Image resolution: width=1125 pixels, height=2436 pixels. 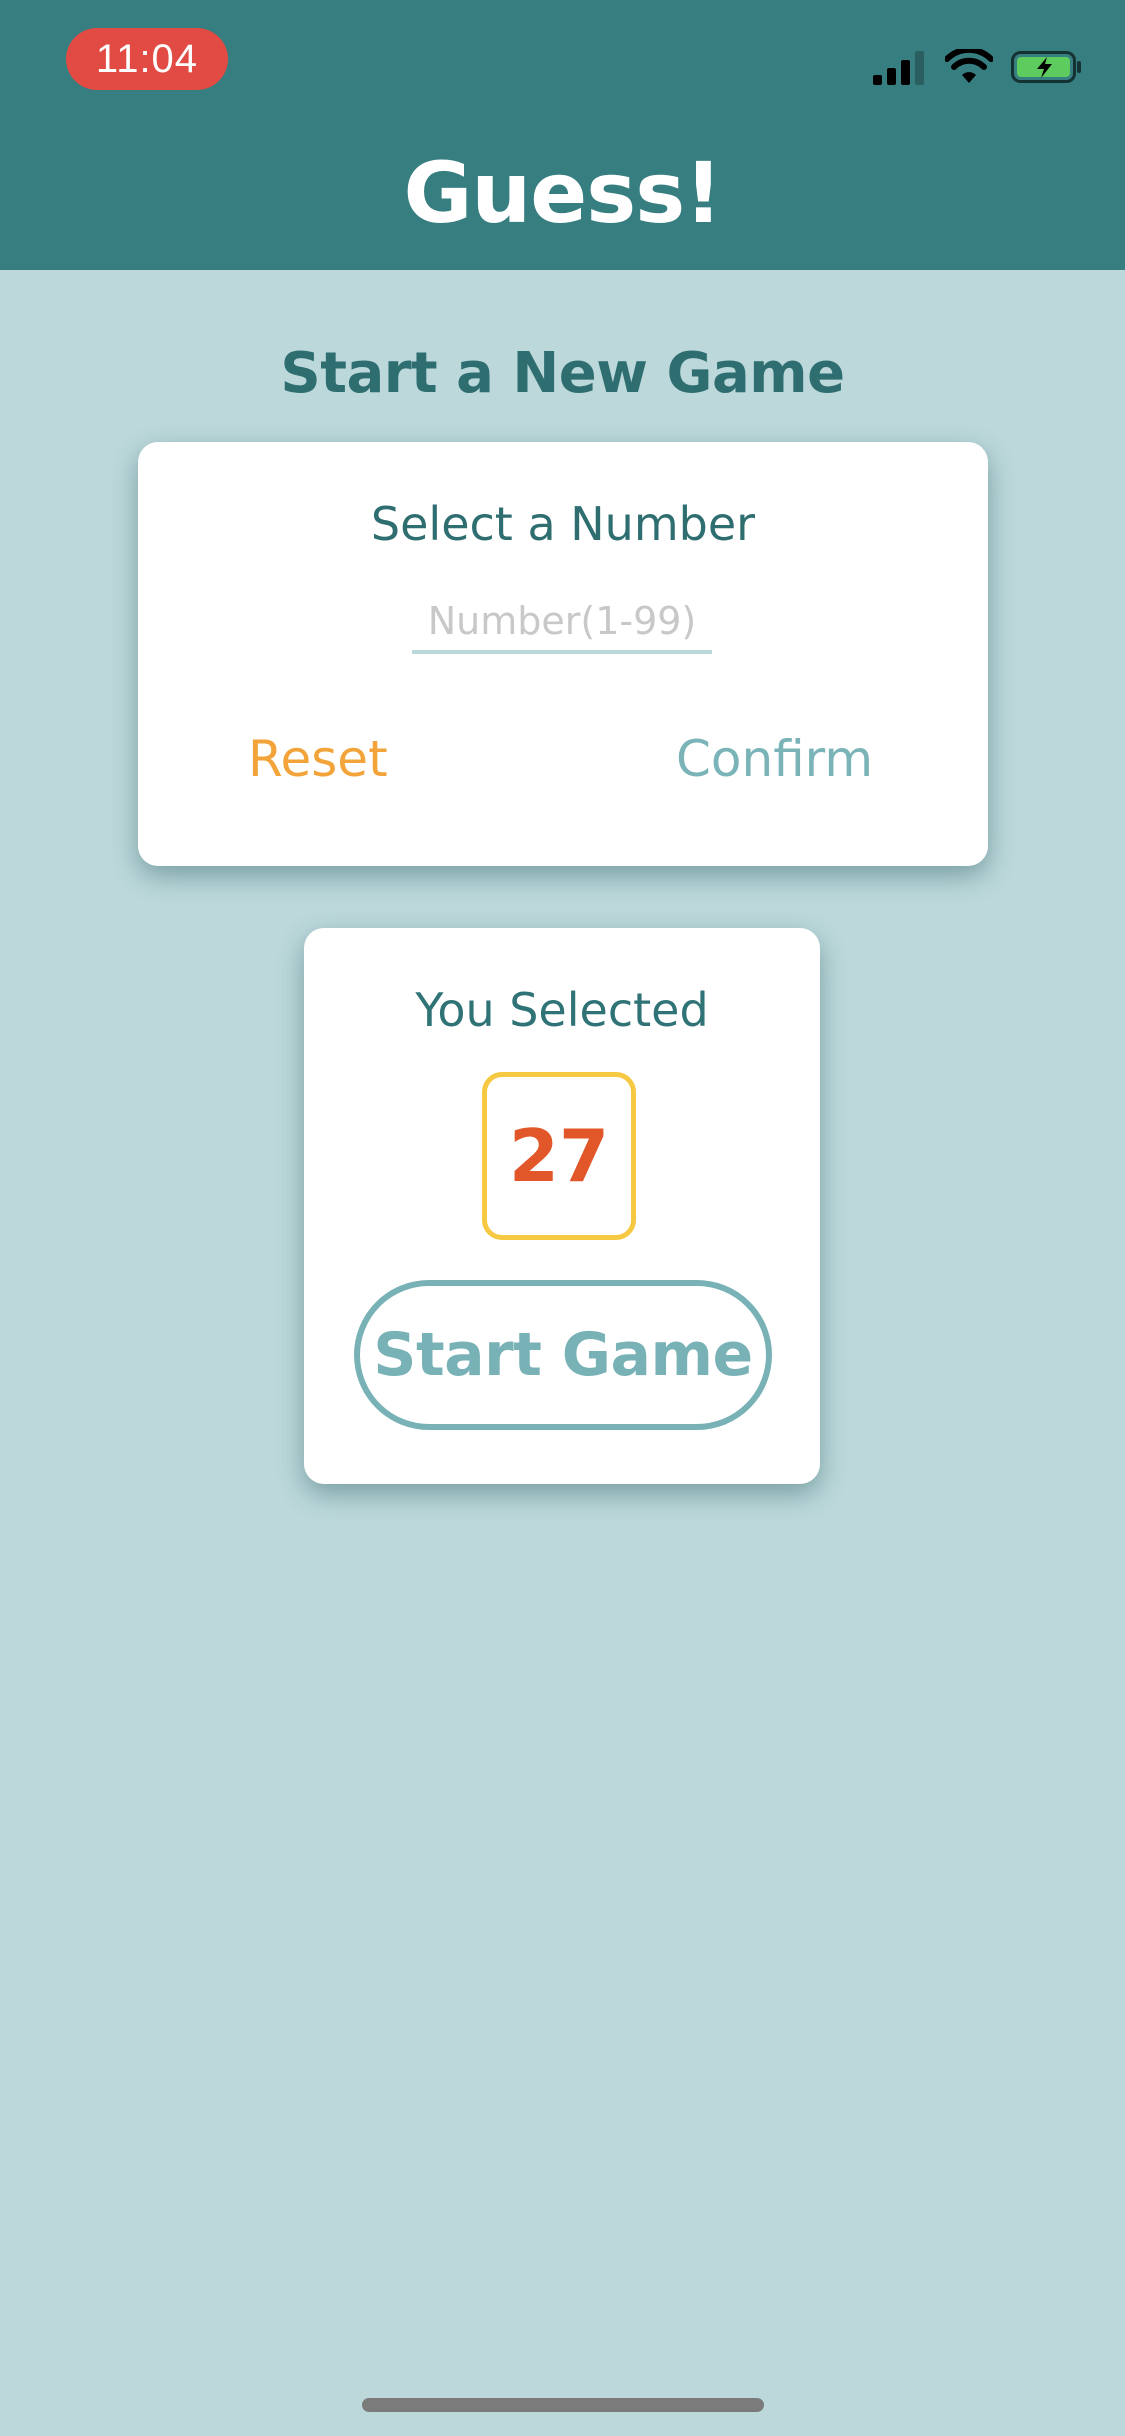 What do you see at coordinates (562, 623) in the screenshot?
I see `number-input` at bounding box center [562, 623].